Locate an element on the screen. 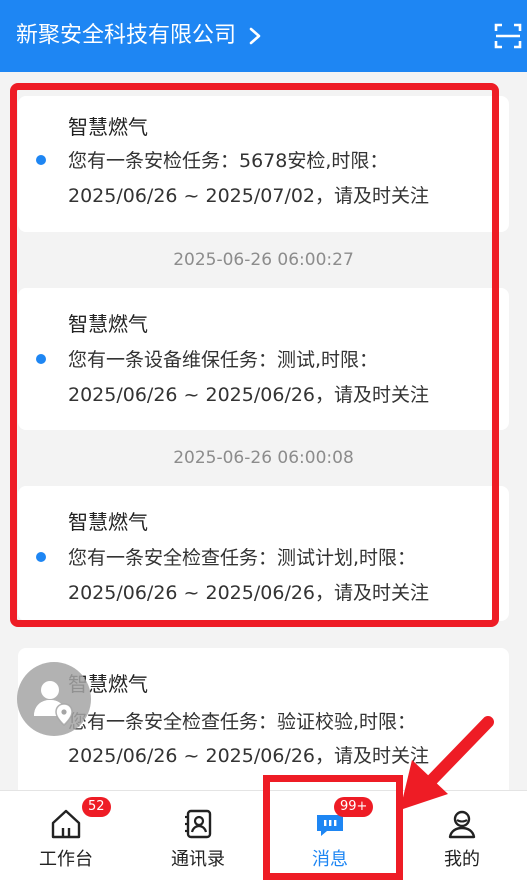 The height and width of the screenshot is (881, 527). tab-label: 我的 is located at coordinates (462, 859).